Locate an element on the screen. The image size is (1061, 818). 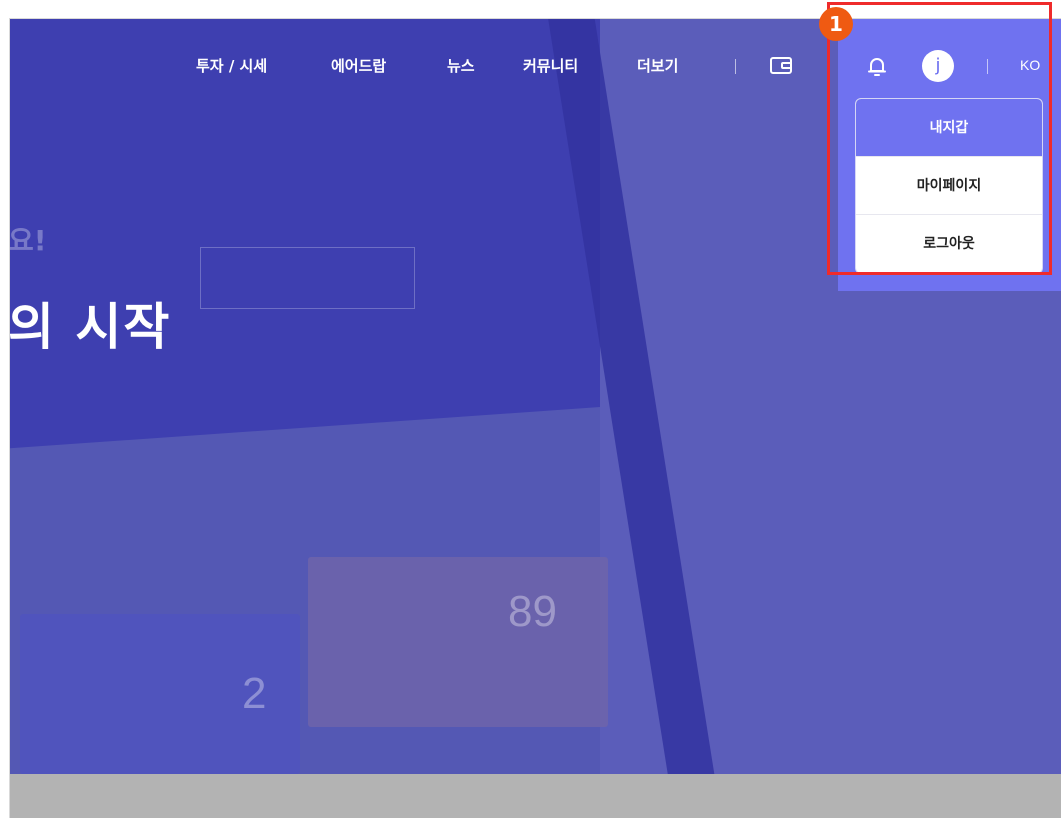
account-dropdown-menu: 내지갑 마이페이지 로그아웃 is located at coordinates (949, 186).